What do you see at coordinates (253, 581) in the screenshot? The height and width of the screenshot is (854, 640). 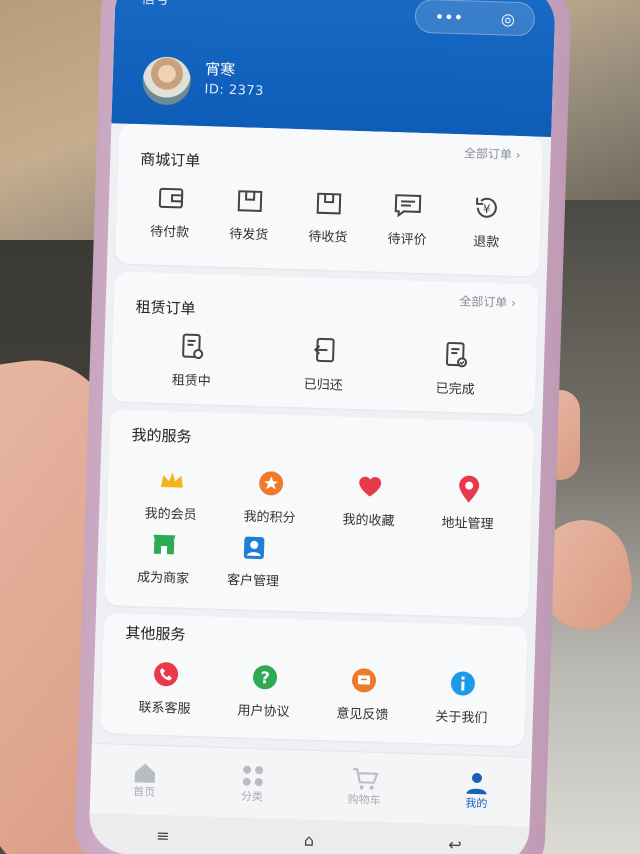 I see `service-customer-management-label: 客户管理` at bounding box center [253, 581].